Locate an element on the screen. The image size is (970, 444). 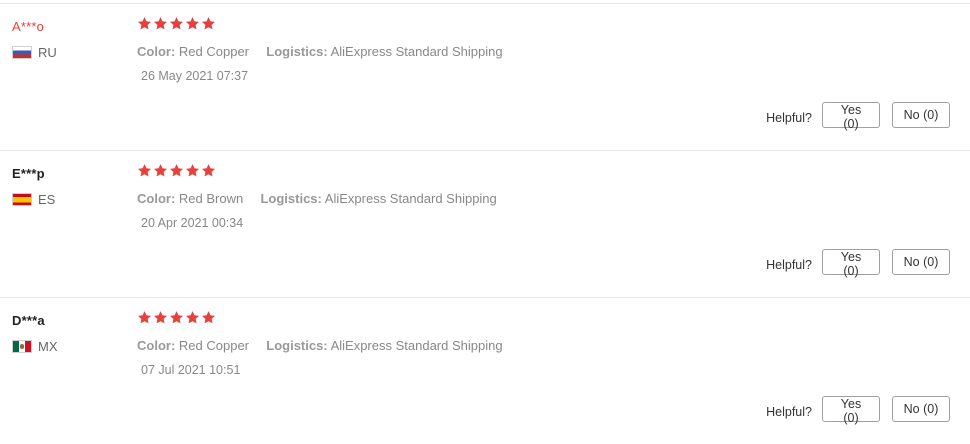
reviewer-name: E***p is located at coordinates (28, 173).